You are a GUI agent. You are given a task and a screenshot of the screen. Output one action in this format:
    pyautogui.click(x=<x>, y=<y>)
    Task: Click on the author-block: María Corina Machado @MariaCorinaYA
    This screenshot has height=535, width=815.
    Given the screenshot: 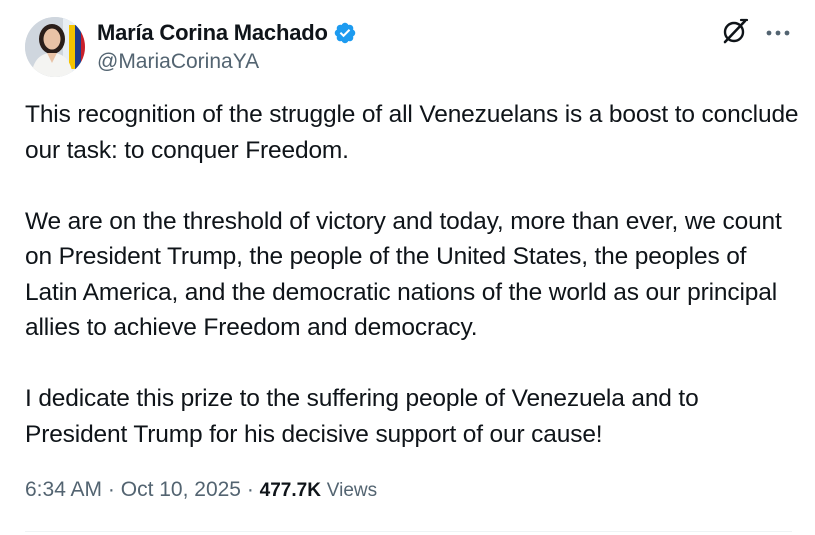 What is the action you would take?
    pyautogui.click(x=227, y=46)
    